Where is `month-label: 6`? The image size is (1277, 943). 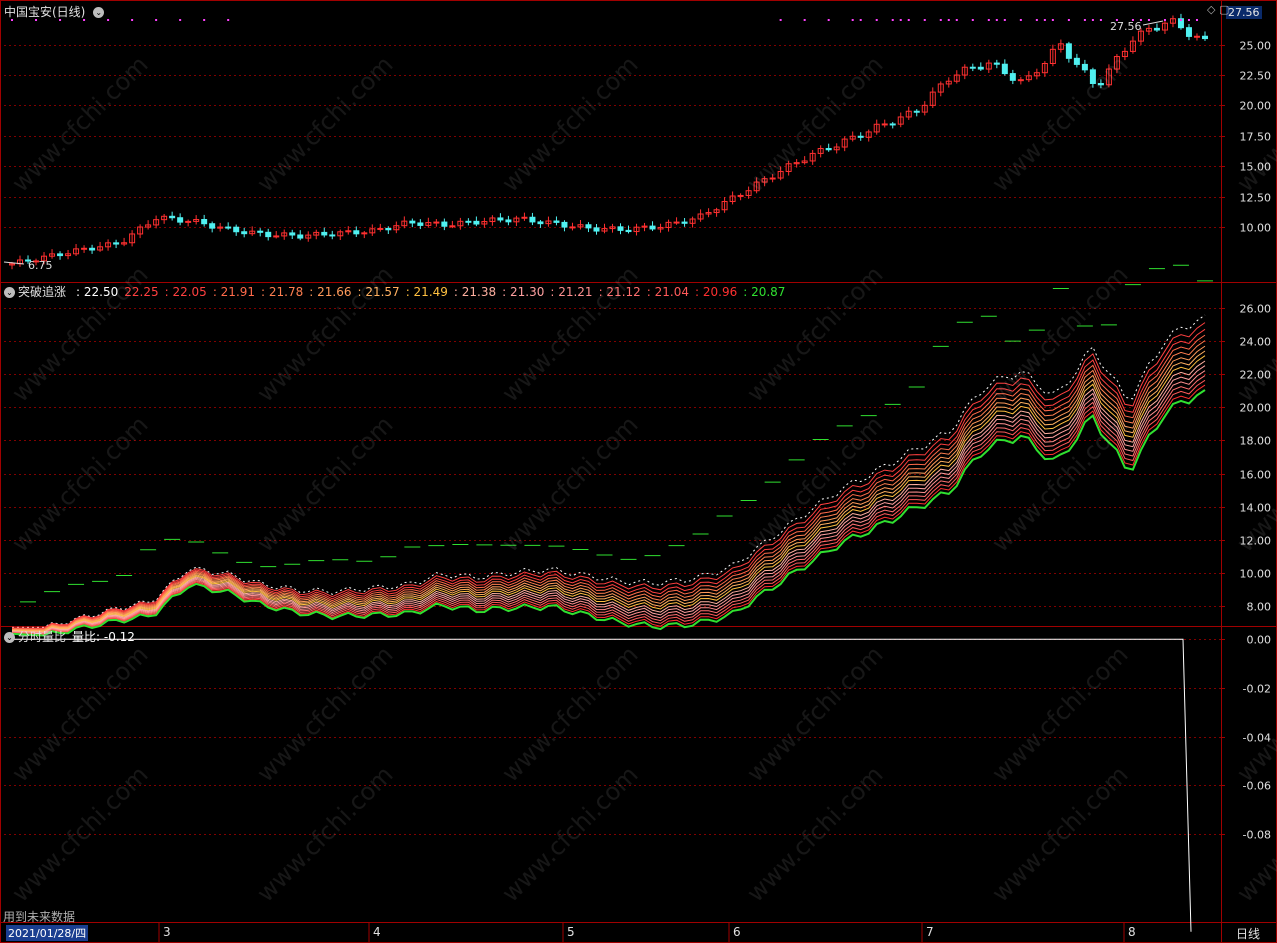
month-label: 6 is located at coordinates (737, 932).